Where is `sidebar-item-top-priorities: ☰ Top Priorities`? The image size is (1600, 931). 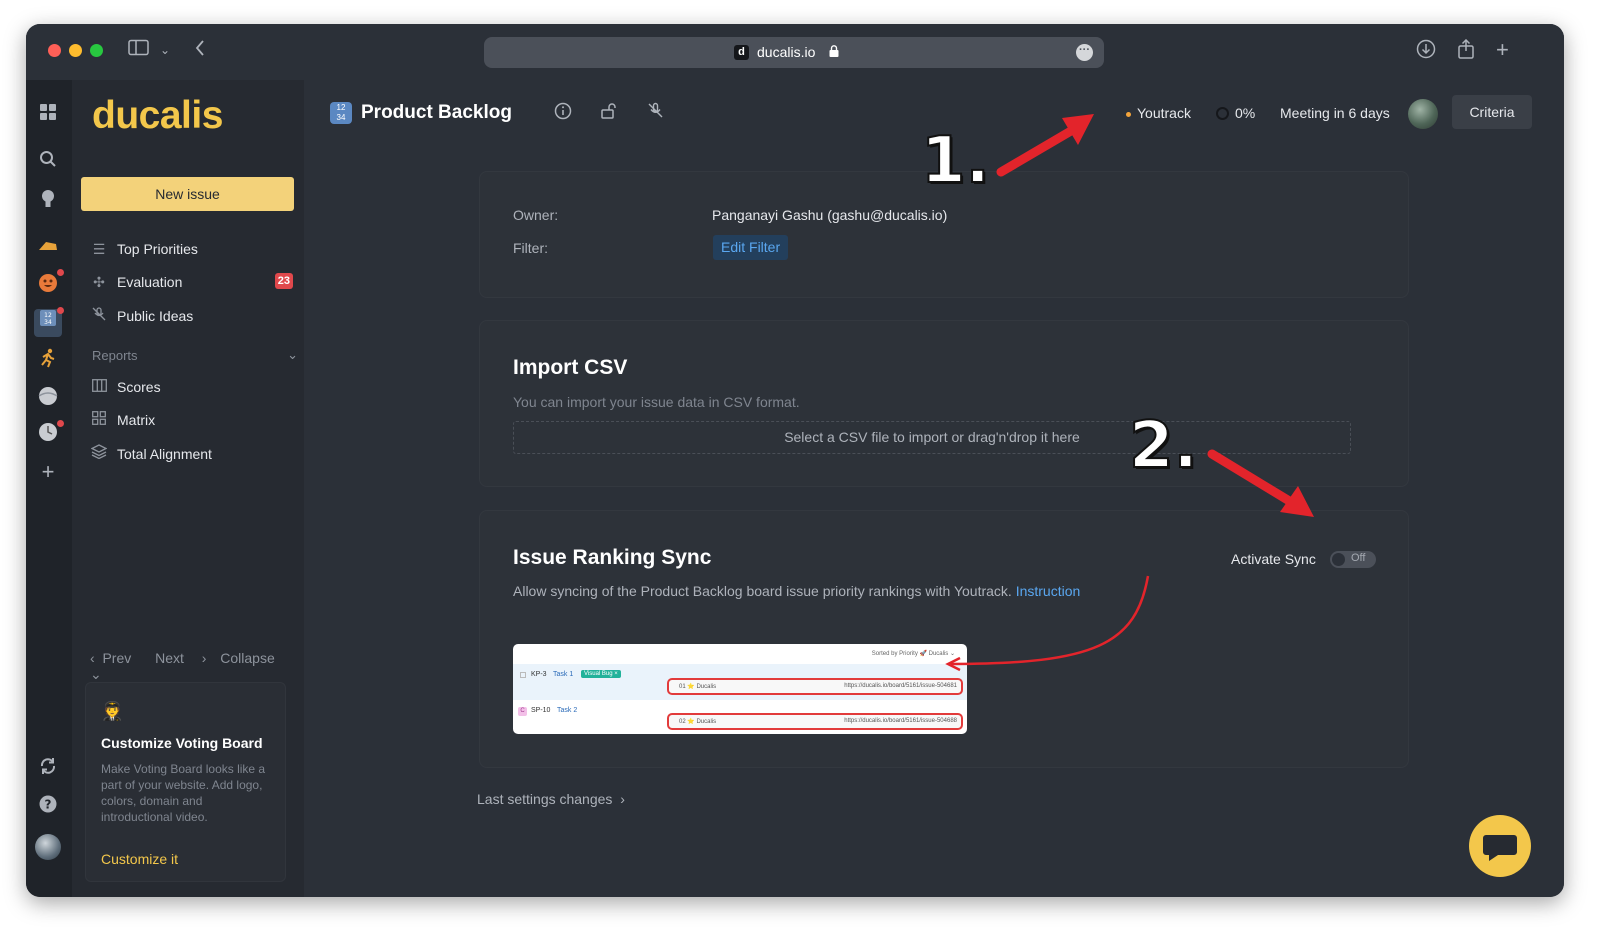 sidebar-item-top-priorities: ☰ Top Priorities is located at coordinates (190, 249).